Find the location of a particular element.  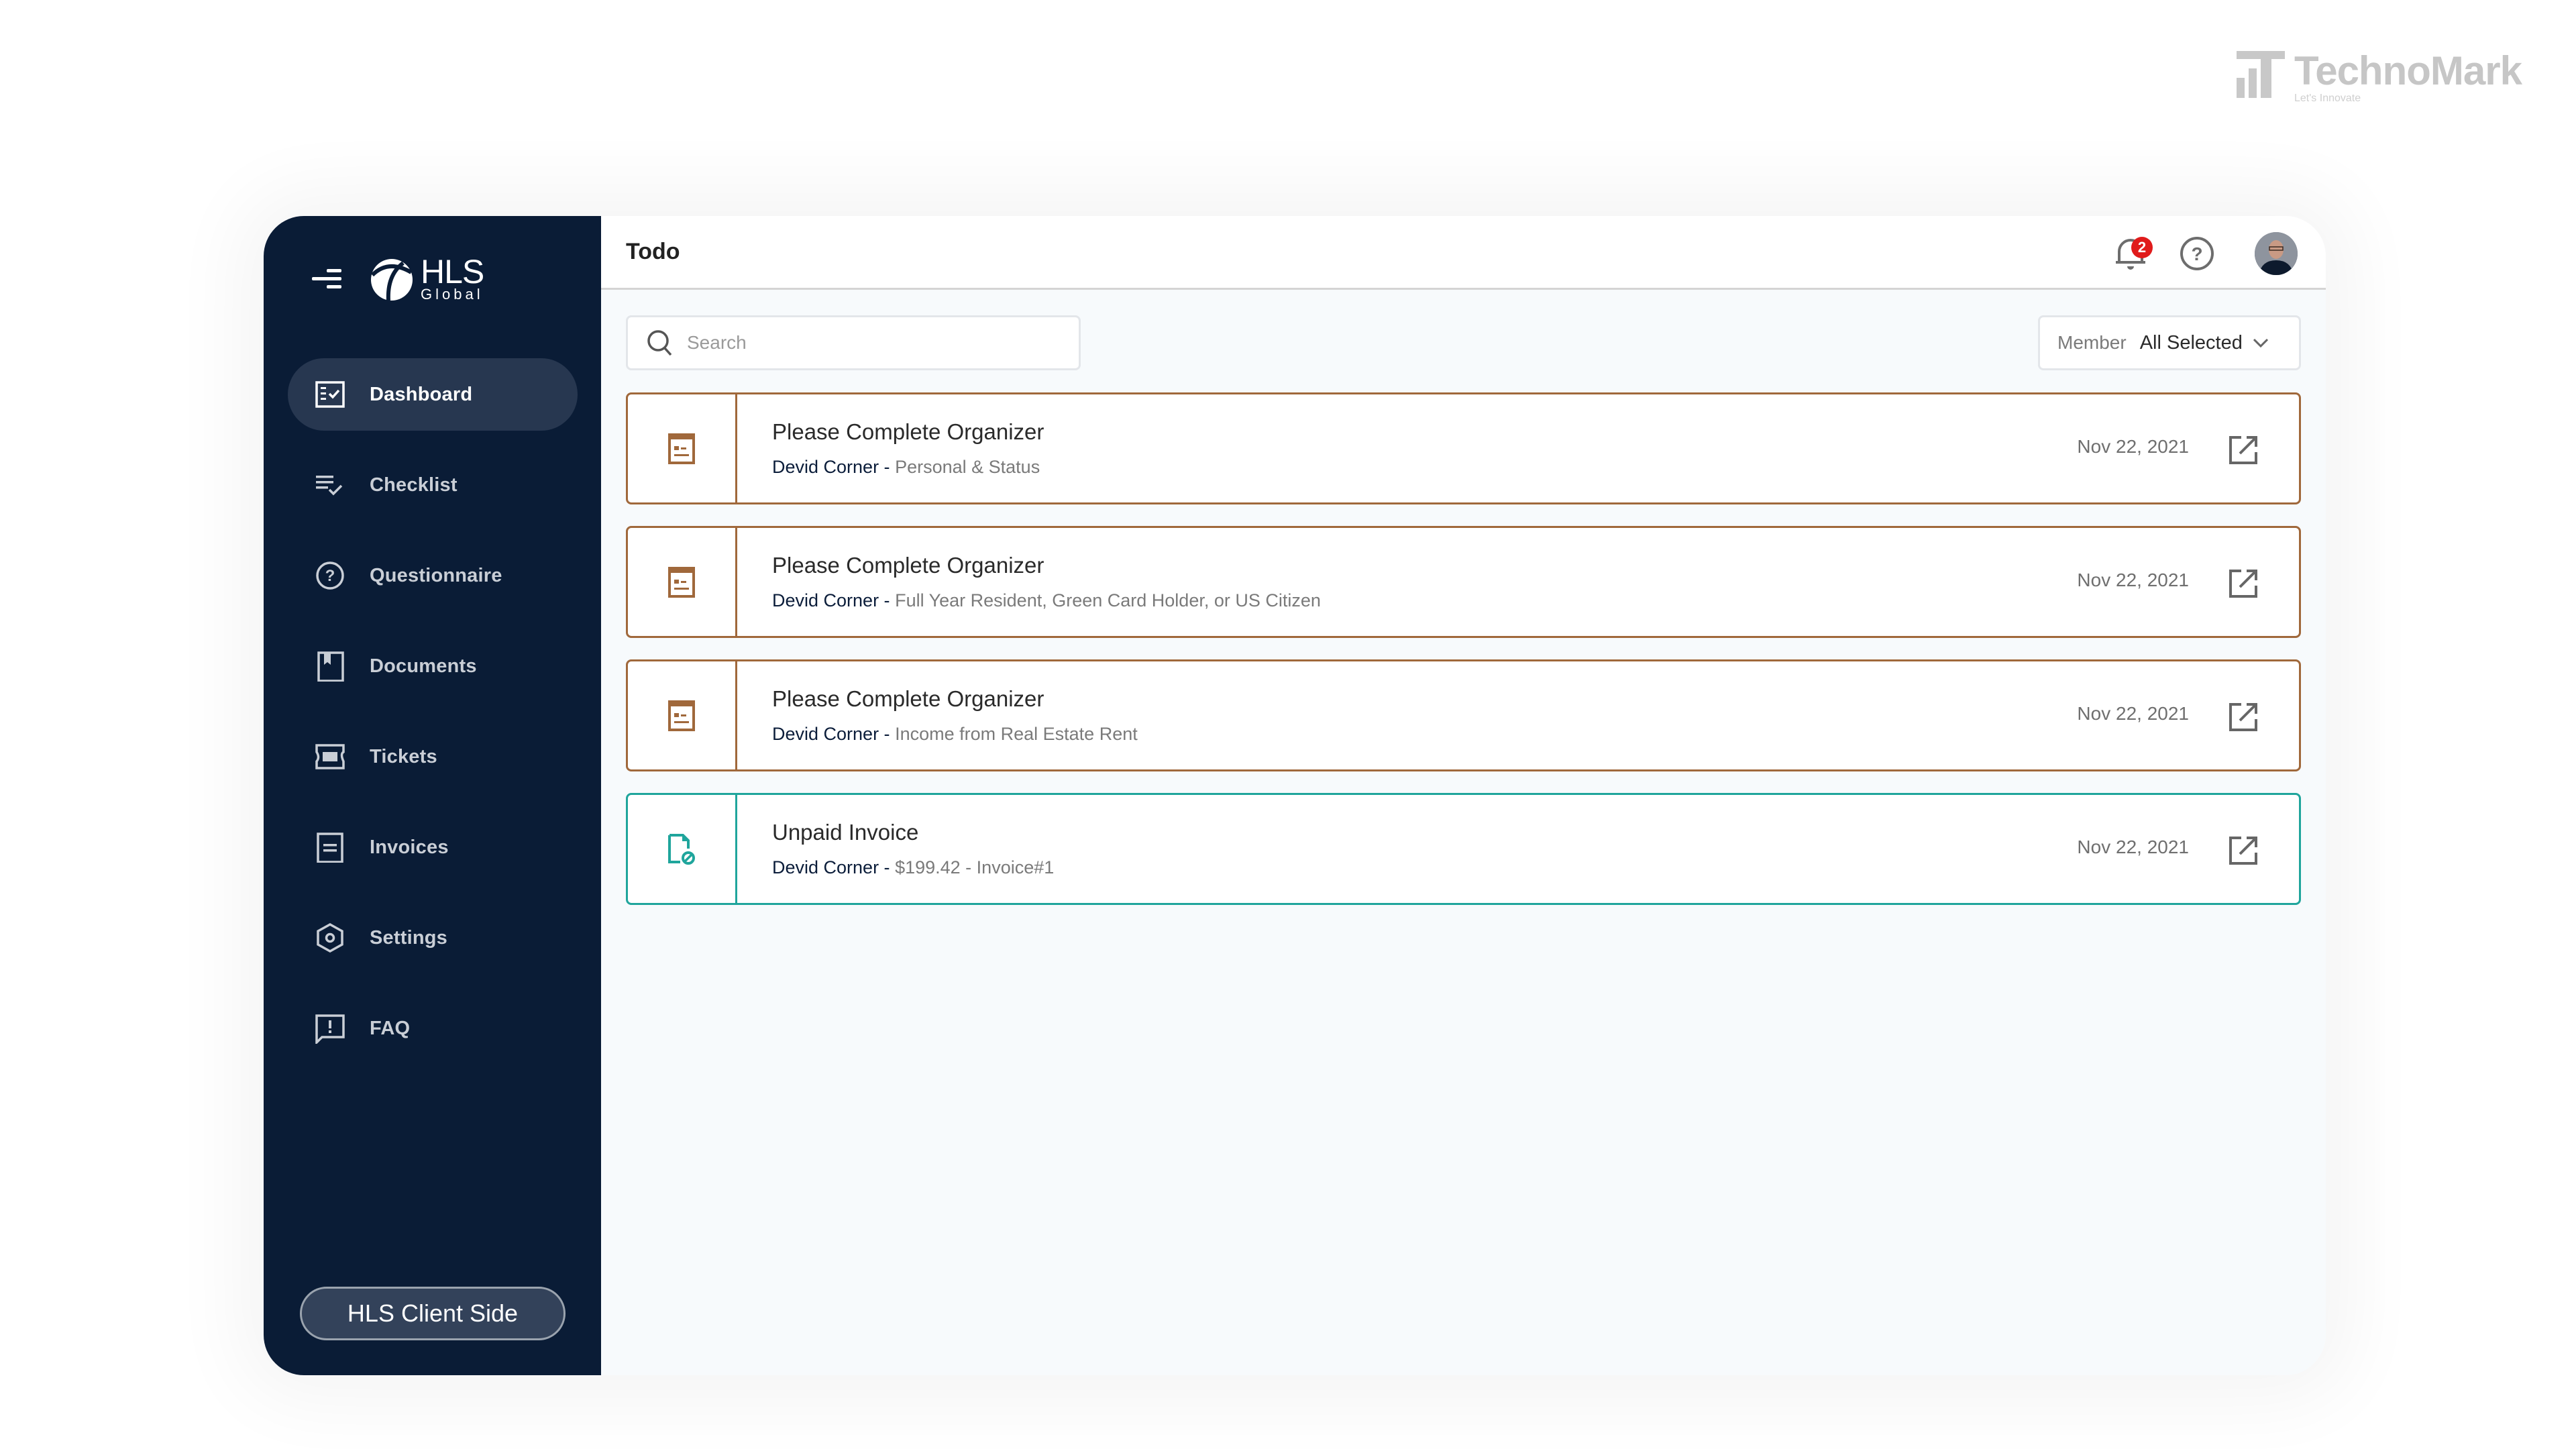

hls-logo: HLS Global is located at coordinates (426, 278).